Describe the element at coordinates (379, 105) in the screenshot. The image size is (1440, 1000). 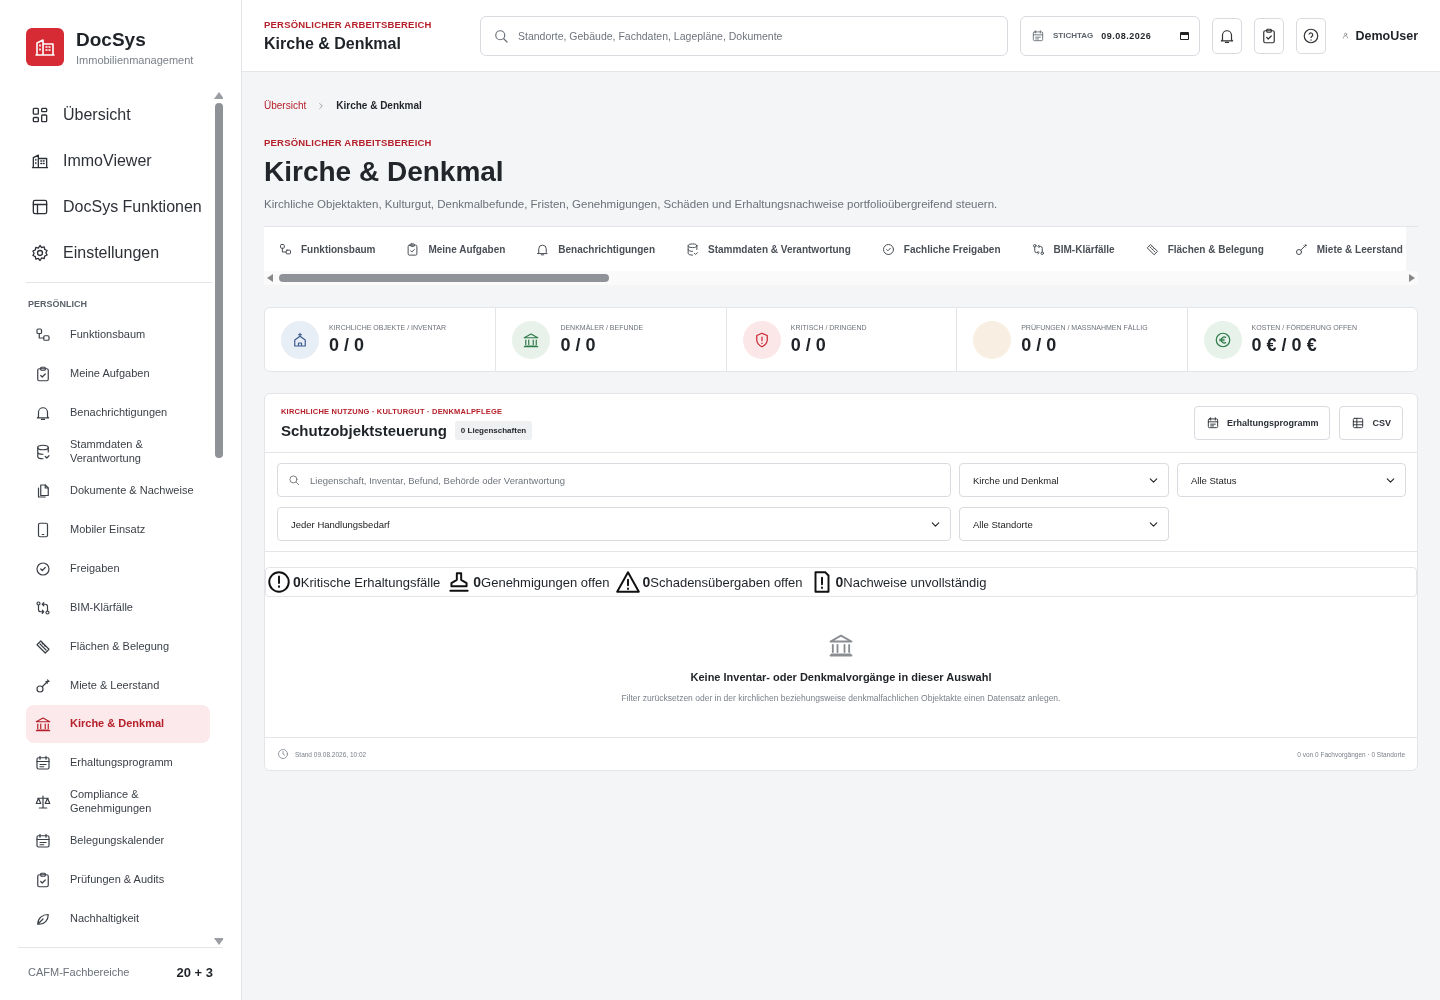
I see `breadcrumb-item: Kirche & Denkmal` at that location.